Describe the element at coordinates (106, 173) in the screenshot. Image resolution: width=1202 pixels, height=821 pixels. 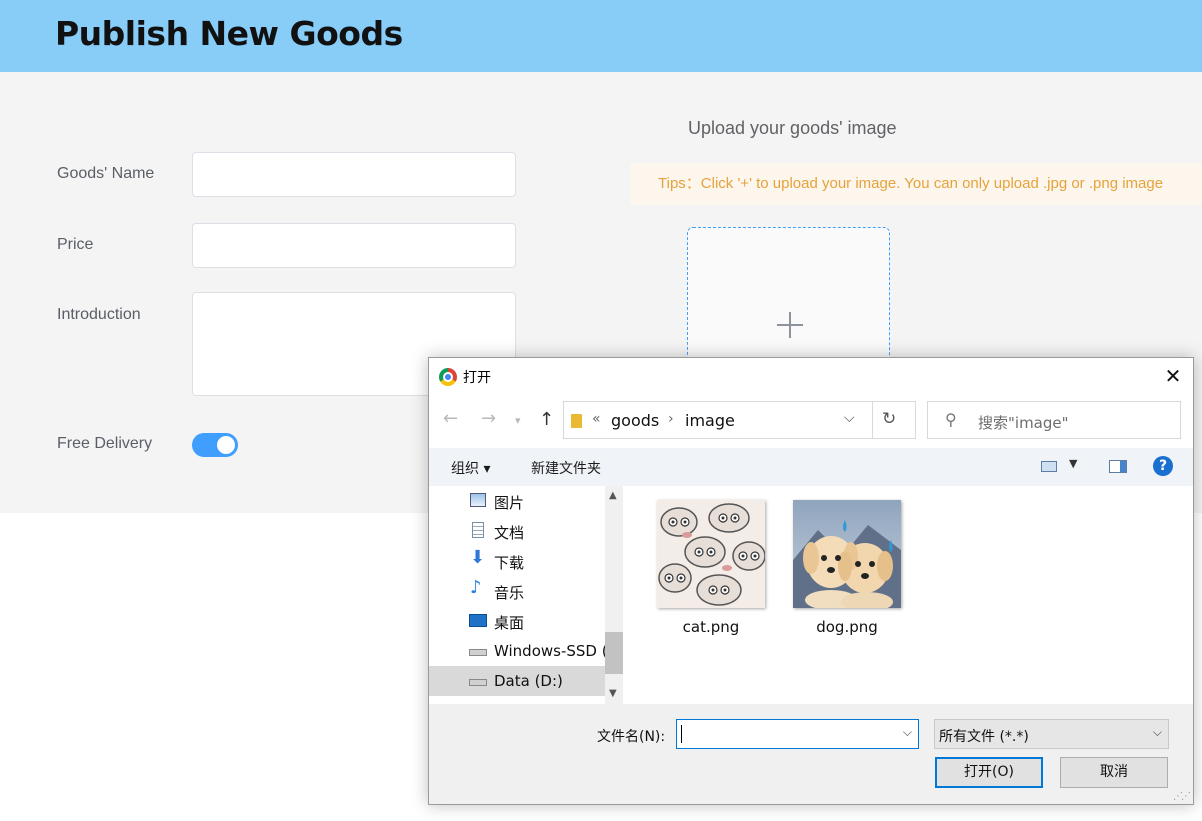
I see `goods-name-label: Goods' Name` at that location.